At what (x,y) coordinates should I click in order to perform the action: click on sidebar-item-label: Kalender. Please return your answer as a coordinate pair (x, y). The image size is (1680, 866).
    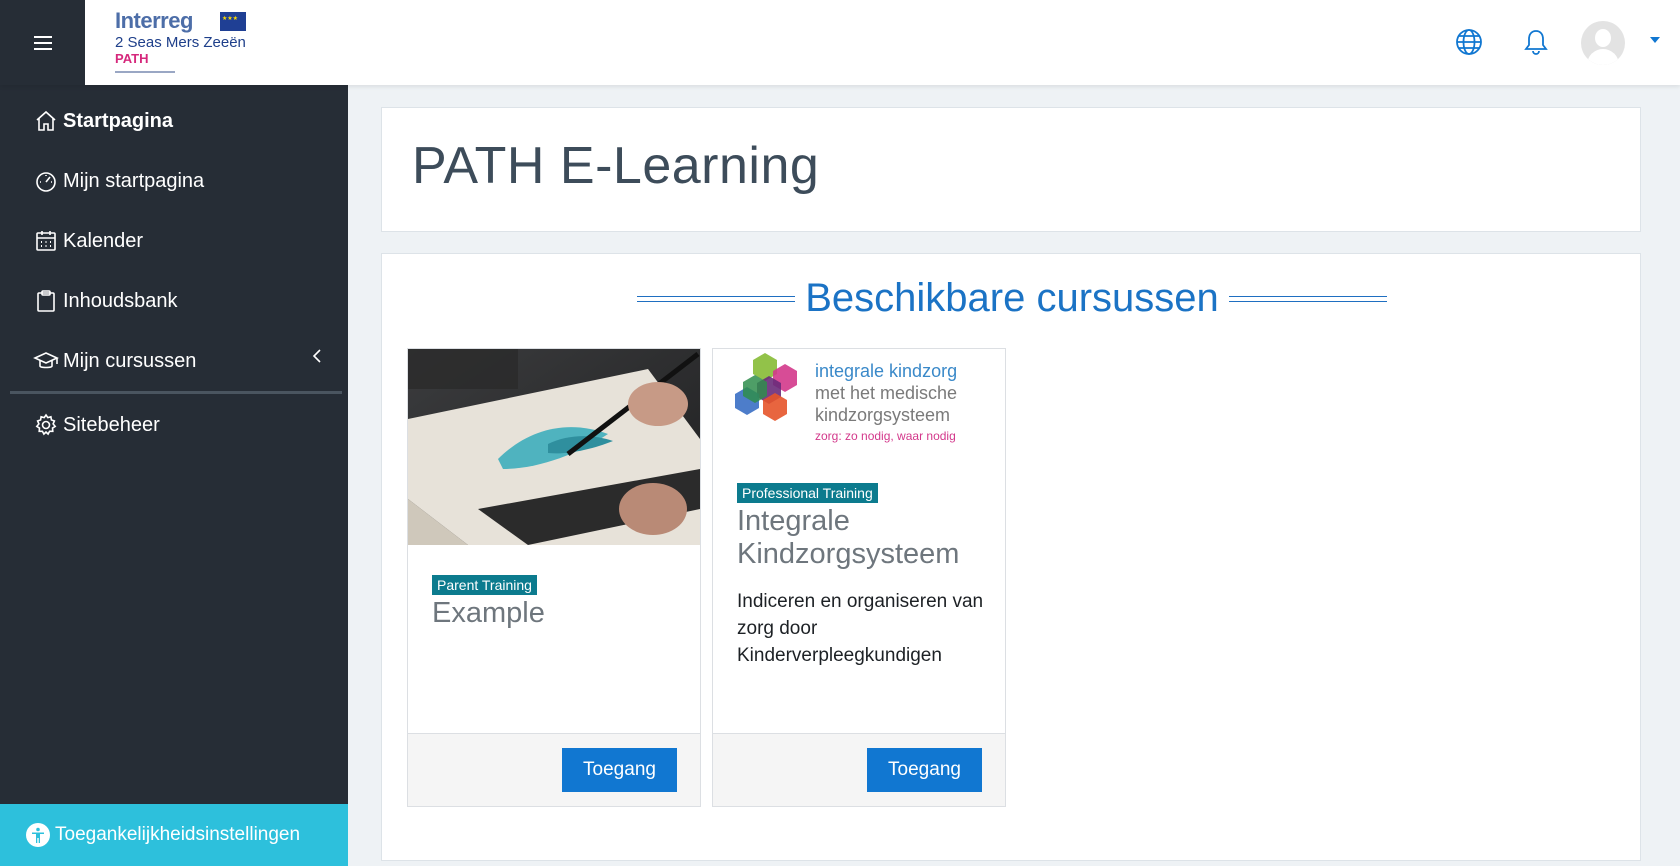
    Looking at the image, I should click on (103, 240).